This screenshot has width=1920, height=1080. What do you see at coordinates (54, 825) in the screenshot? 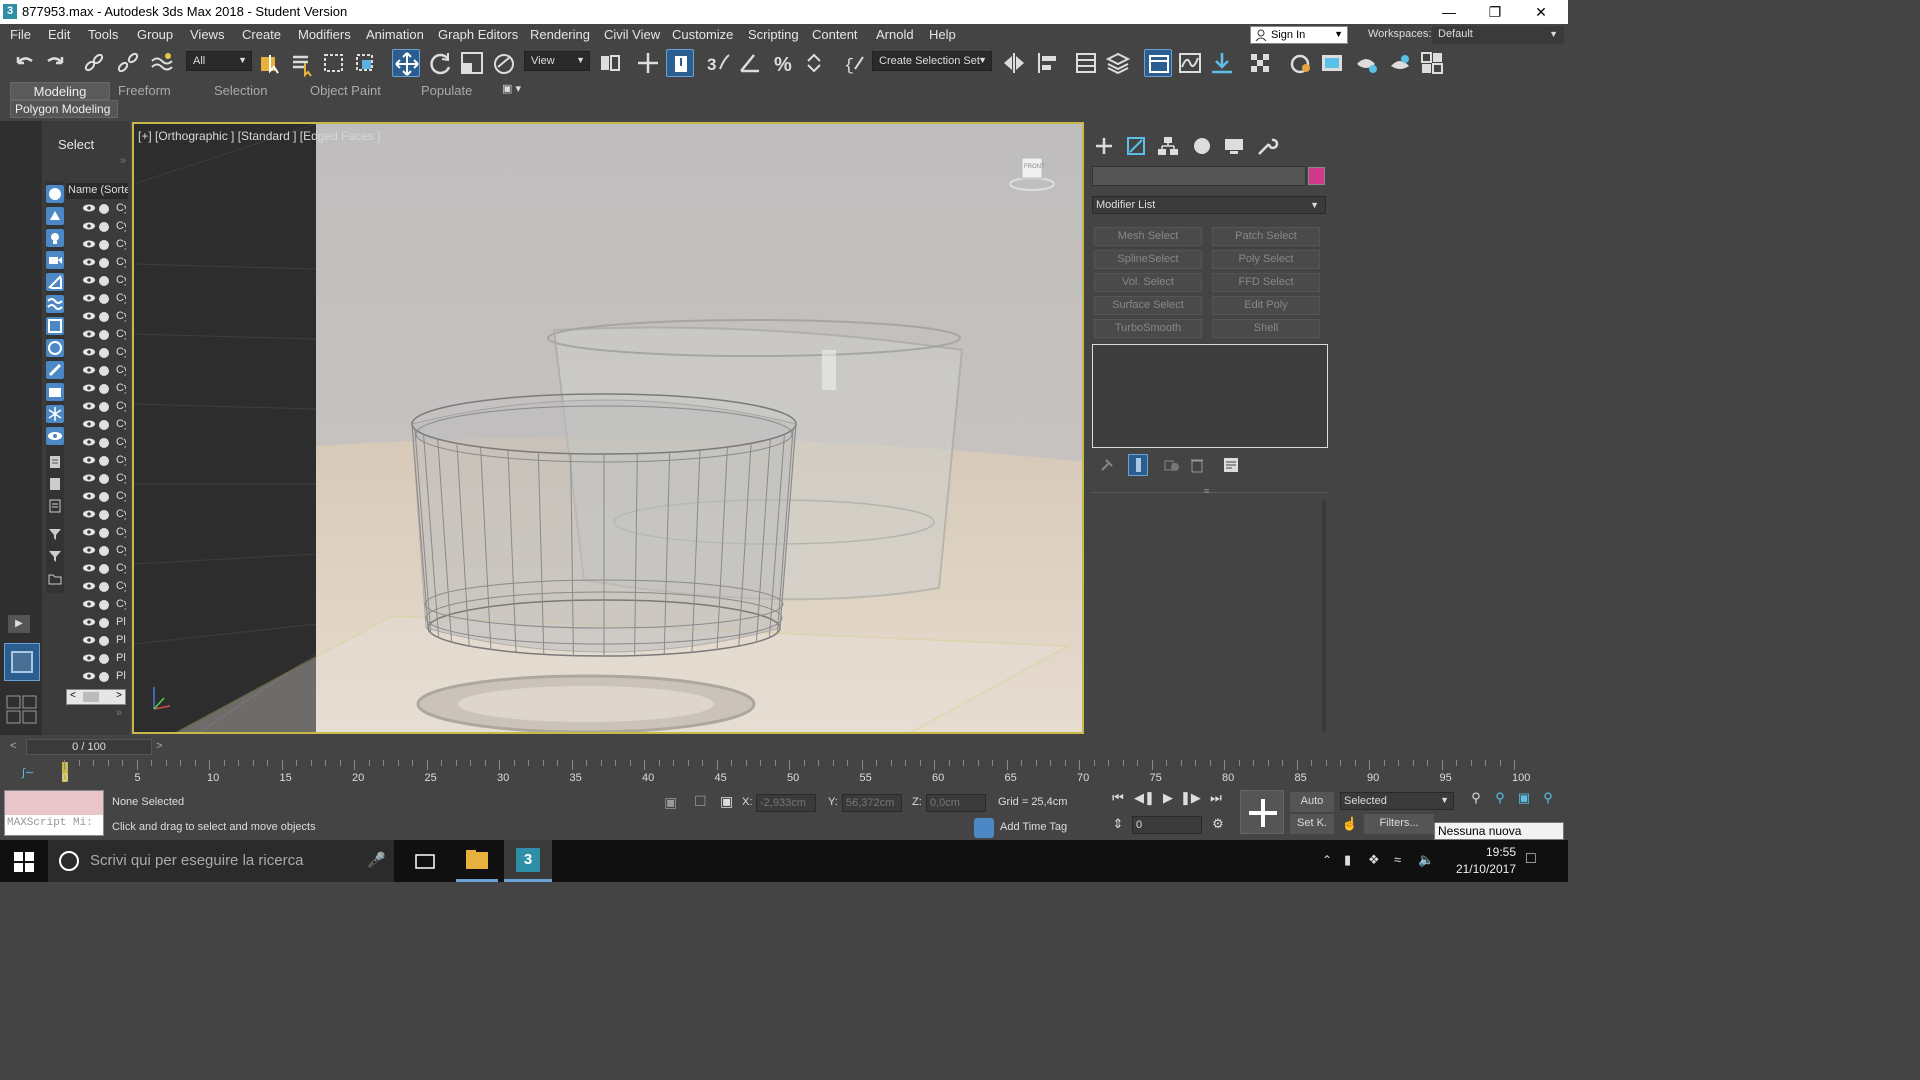
I see `maxscript-input: MAXScript Mi:` at bounding box center [54, 825].